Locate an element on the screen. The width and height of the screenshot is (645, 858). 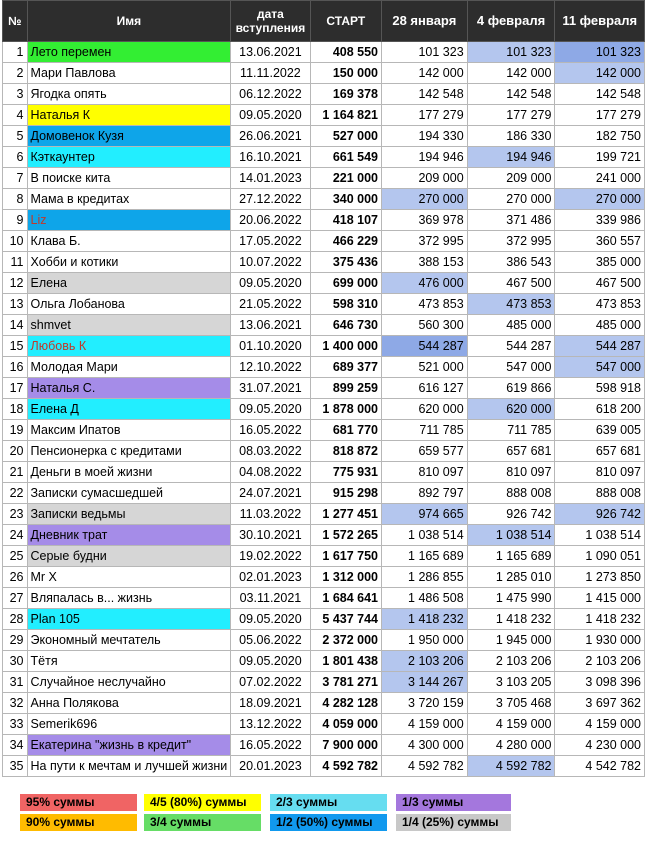
cell-week-3: 3 697 362 is located at coordinates (599, 703).